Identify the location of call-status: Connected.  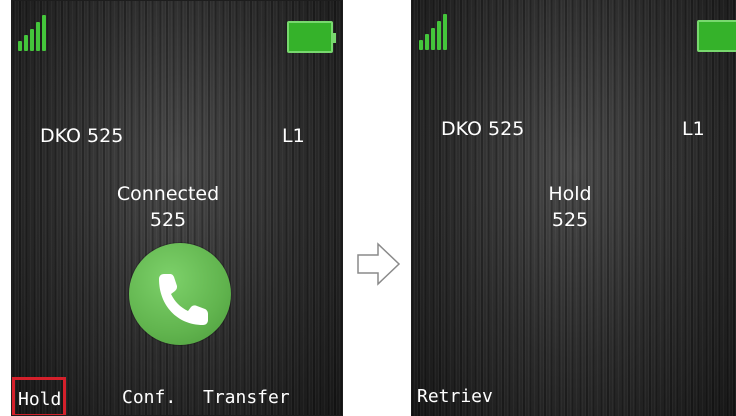
(168, 194).